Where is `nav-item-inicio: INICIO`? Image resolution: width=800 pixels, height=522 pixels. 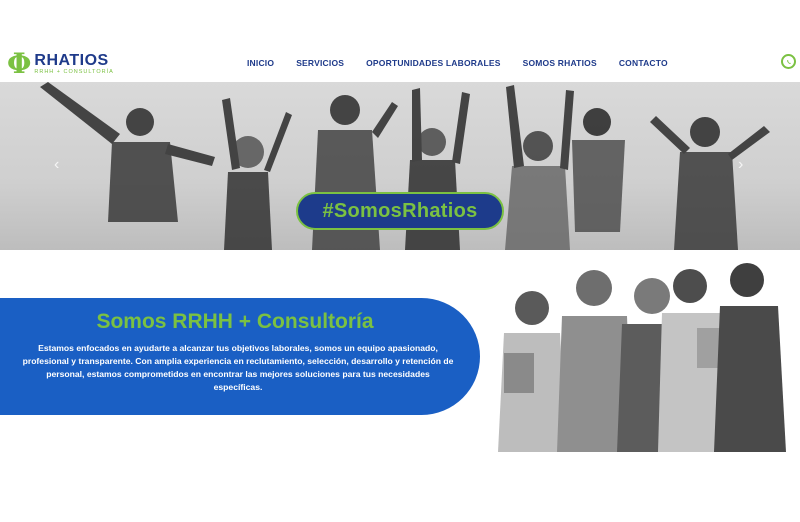 nav-item-inicio: INICIO is located at coordinates (260, 63).